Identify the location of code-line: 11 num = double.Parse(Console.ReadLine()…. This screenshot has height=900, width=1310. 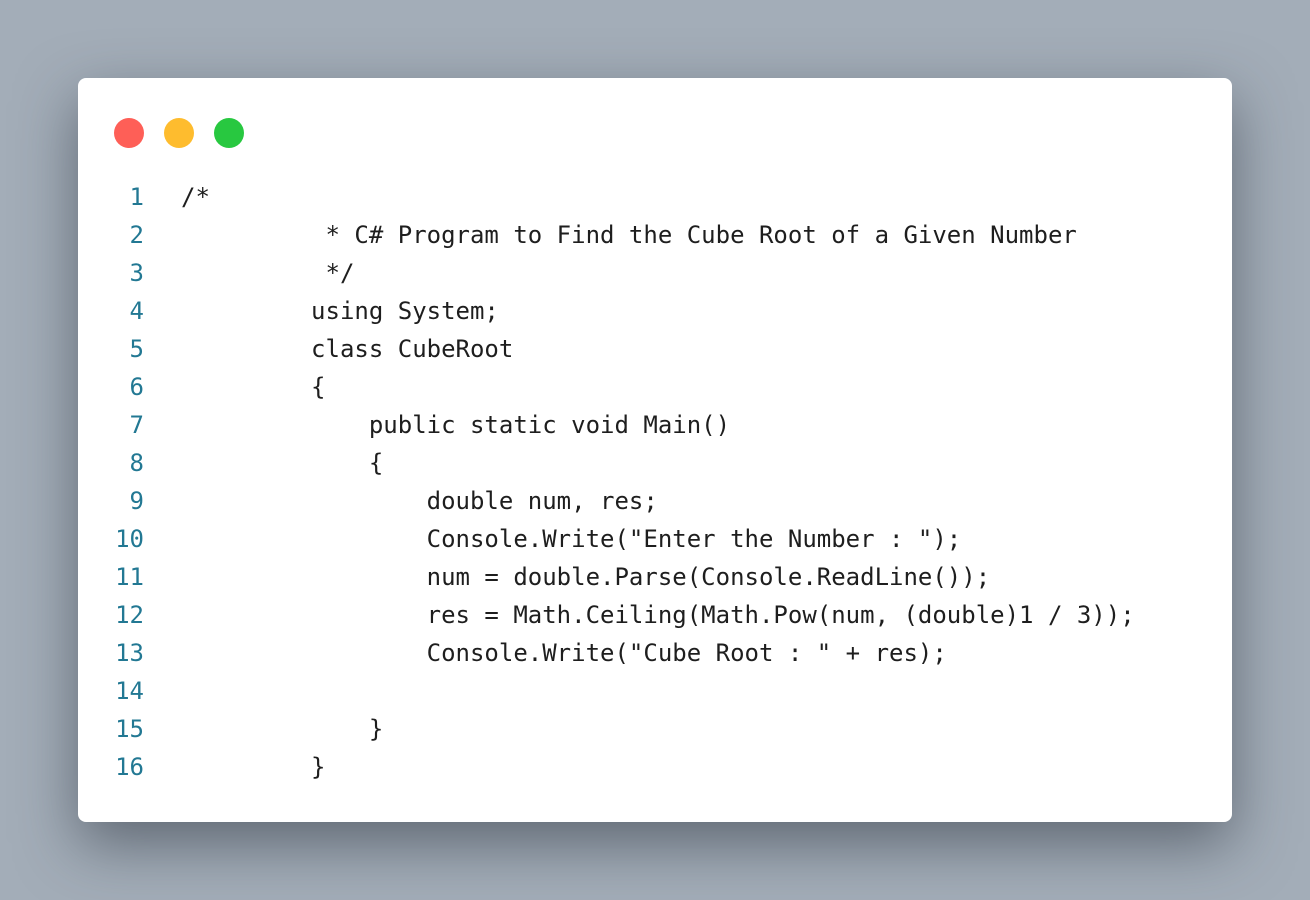
(655, 577).